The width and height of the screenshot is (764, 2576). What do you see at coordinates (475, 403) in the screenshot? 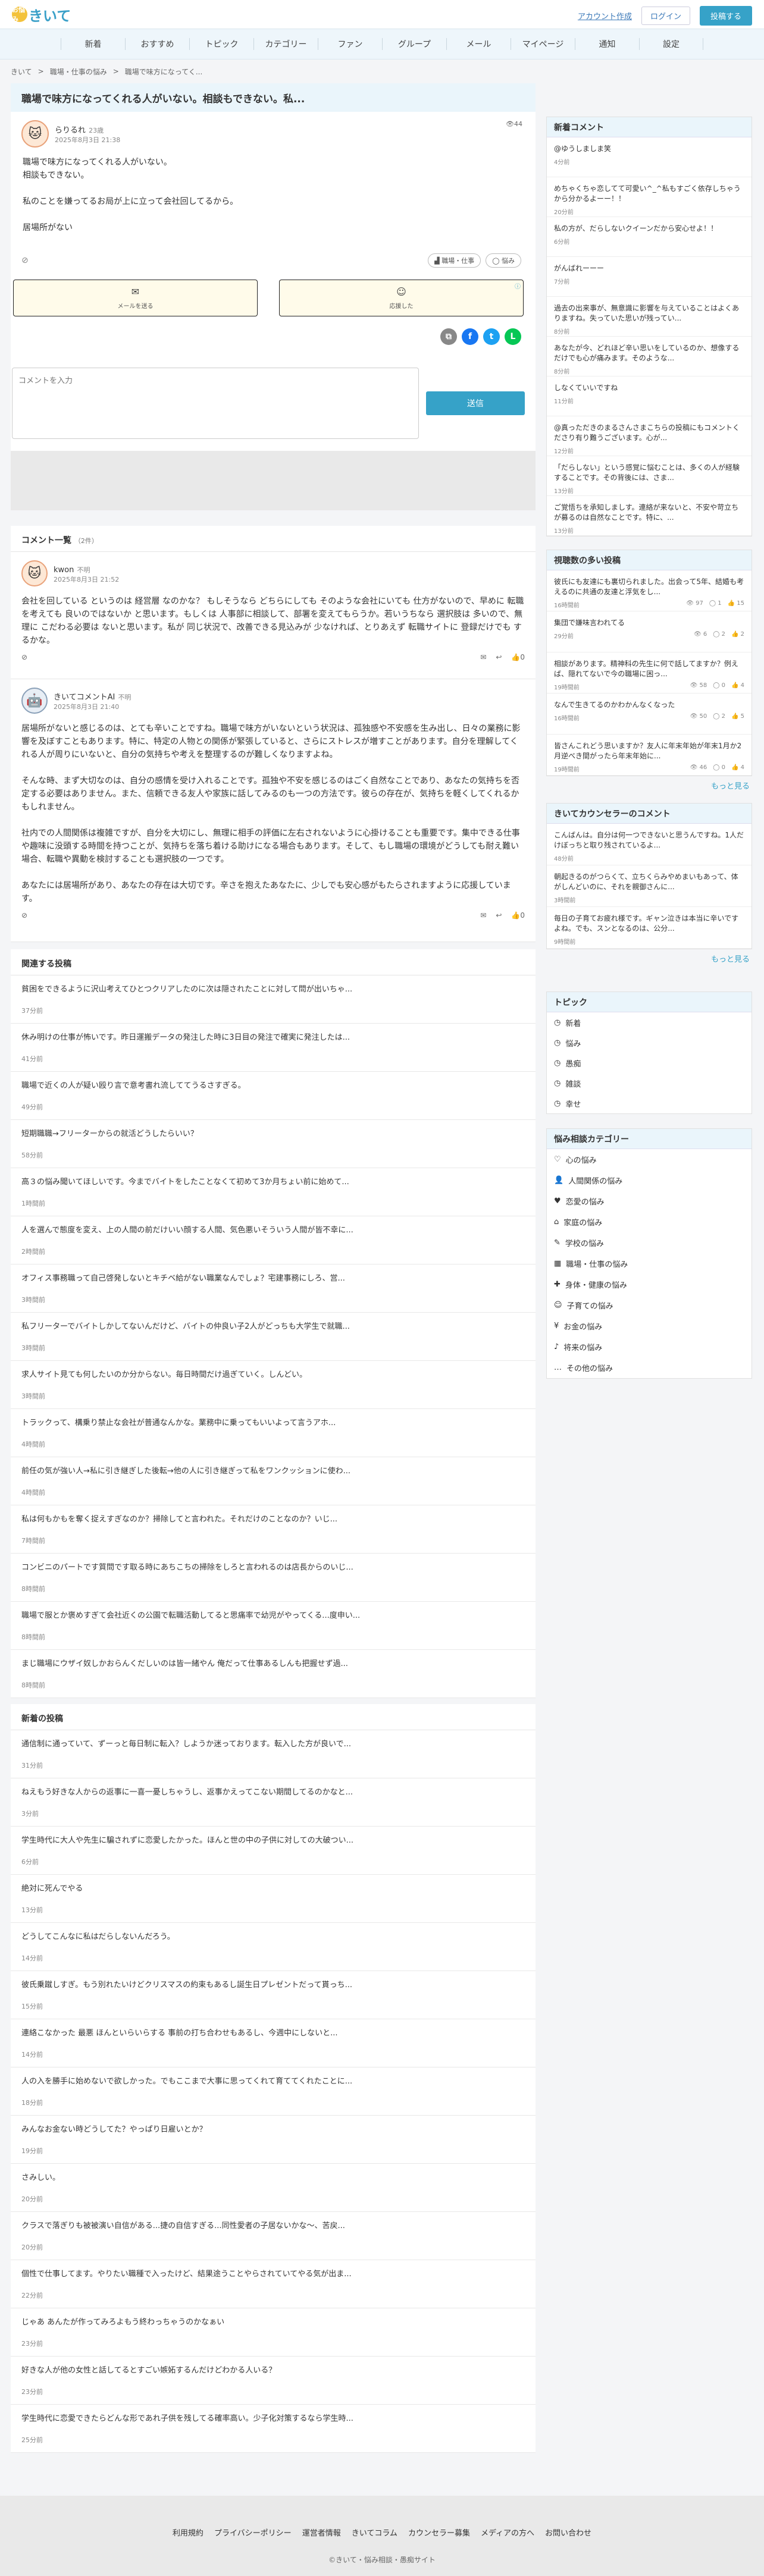
I see `send-button: 送信` at bounding box center [475, 403].